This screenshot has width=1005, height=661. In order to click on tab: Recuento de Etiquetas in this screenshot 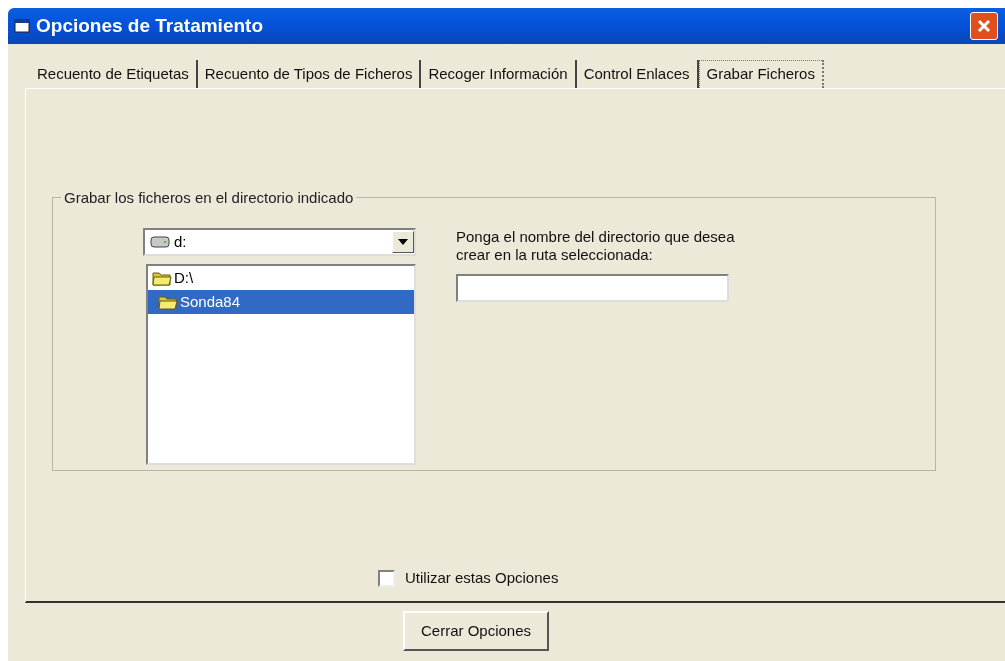, I will do `click(114, 74)`.